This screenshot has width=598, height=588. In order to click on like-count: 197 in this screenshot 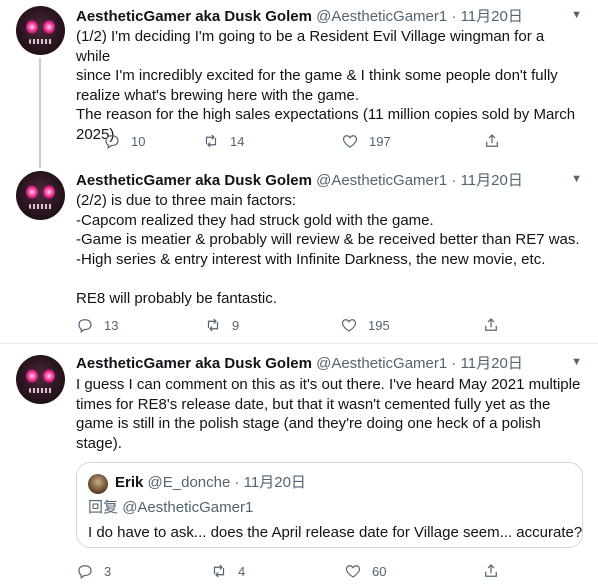, I will do `click(380, 141)`.